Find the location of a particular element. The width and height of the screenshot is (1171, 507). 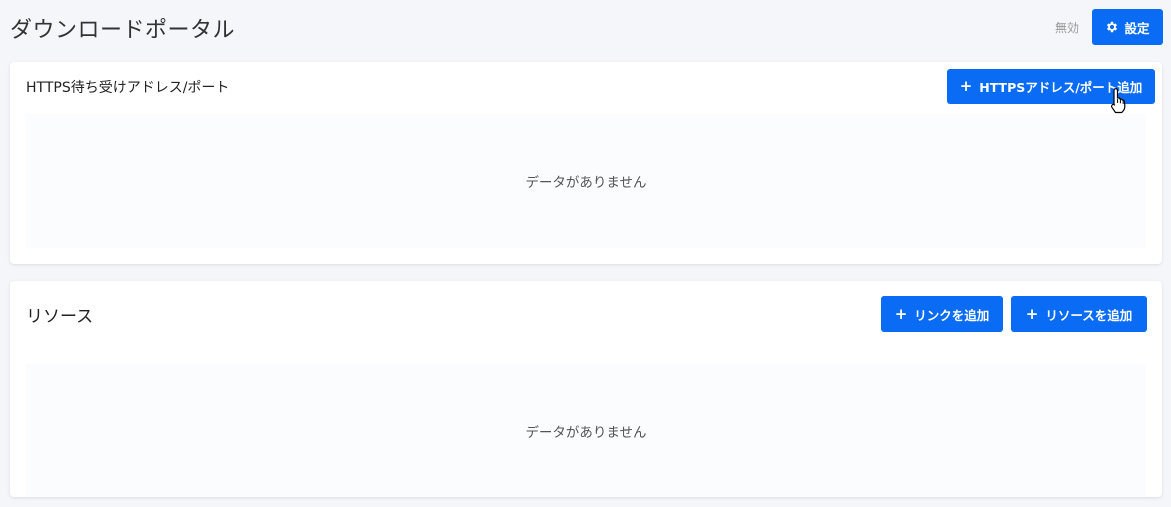

add-resource-label: リソースを追加 is located at coordinates (1089, 315).